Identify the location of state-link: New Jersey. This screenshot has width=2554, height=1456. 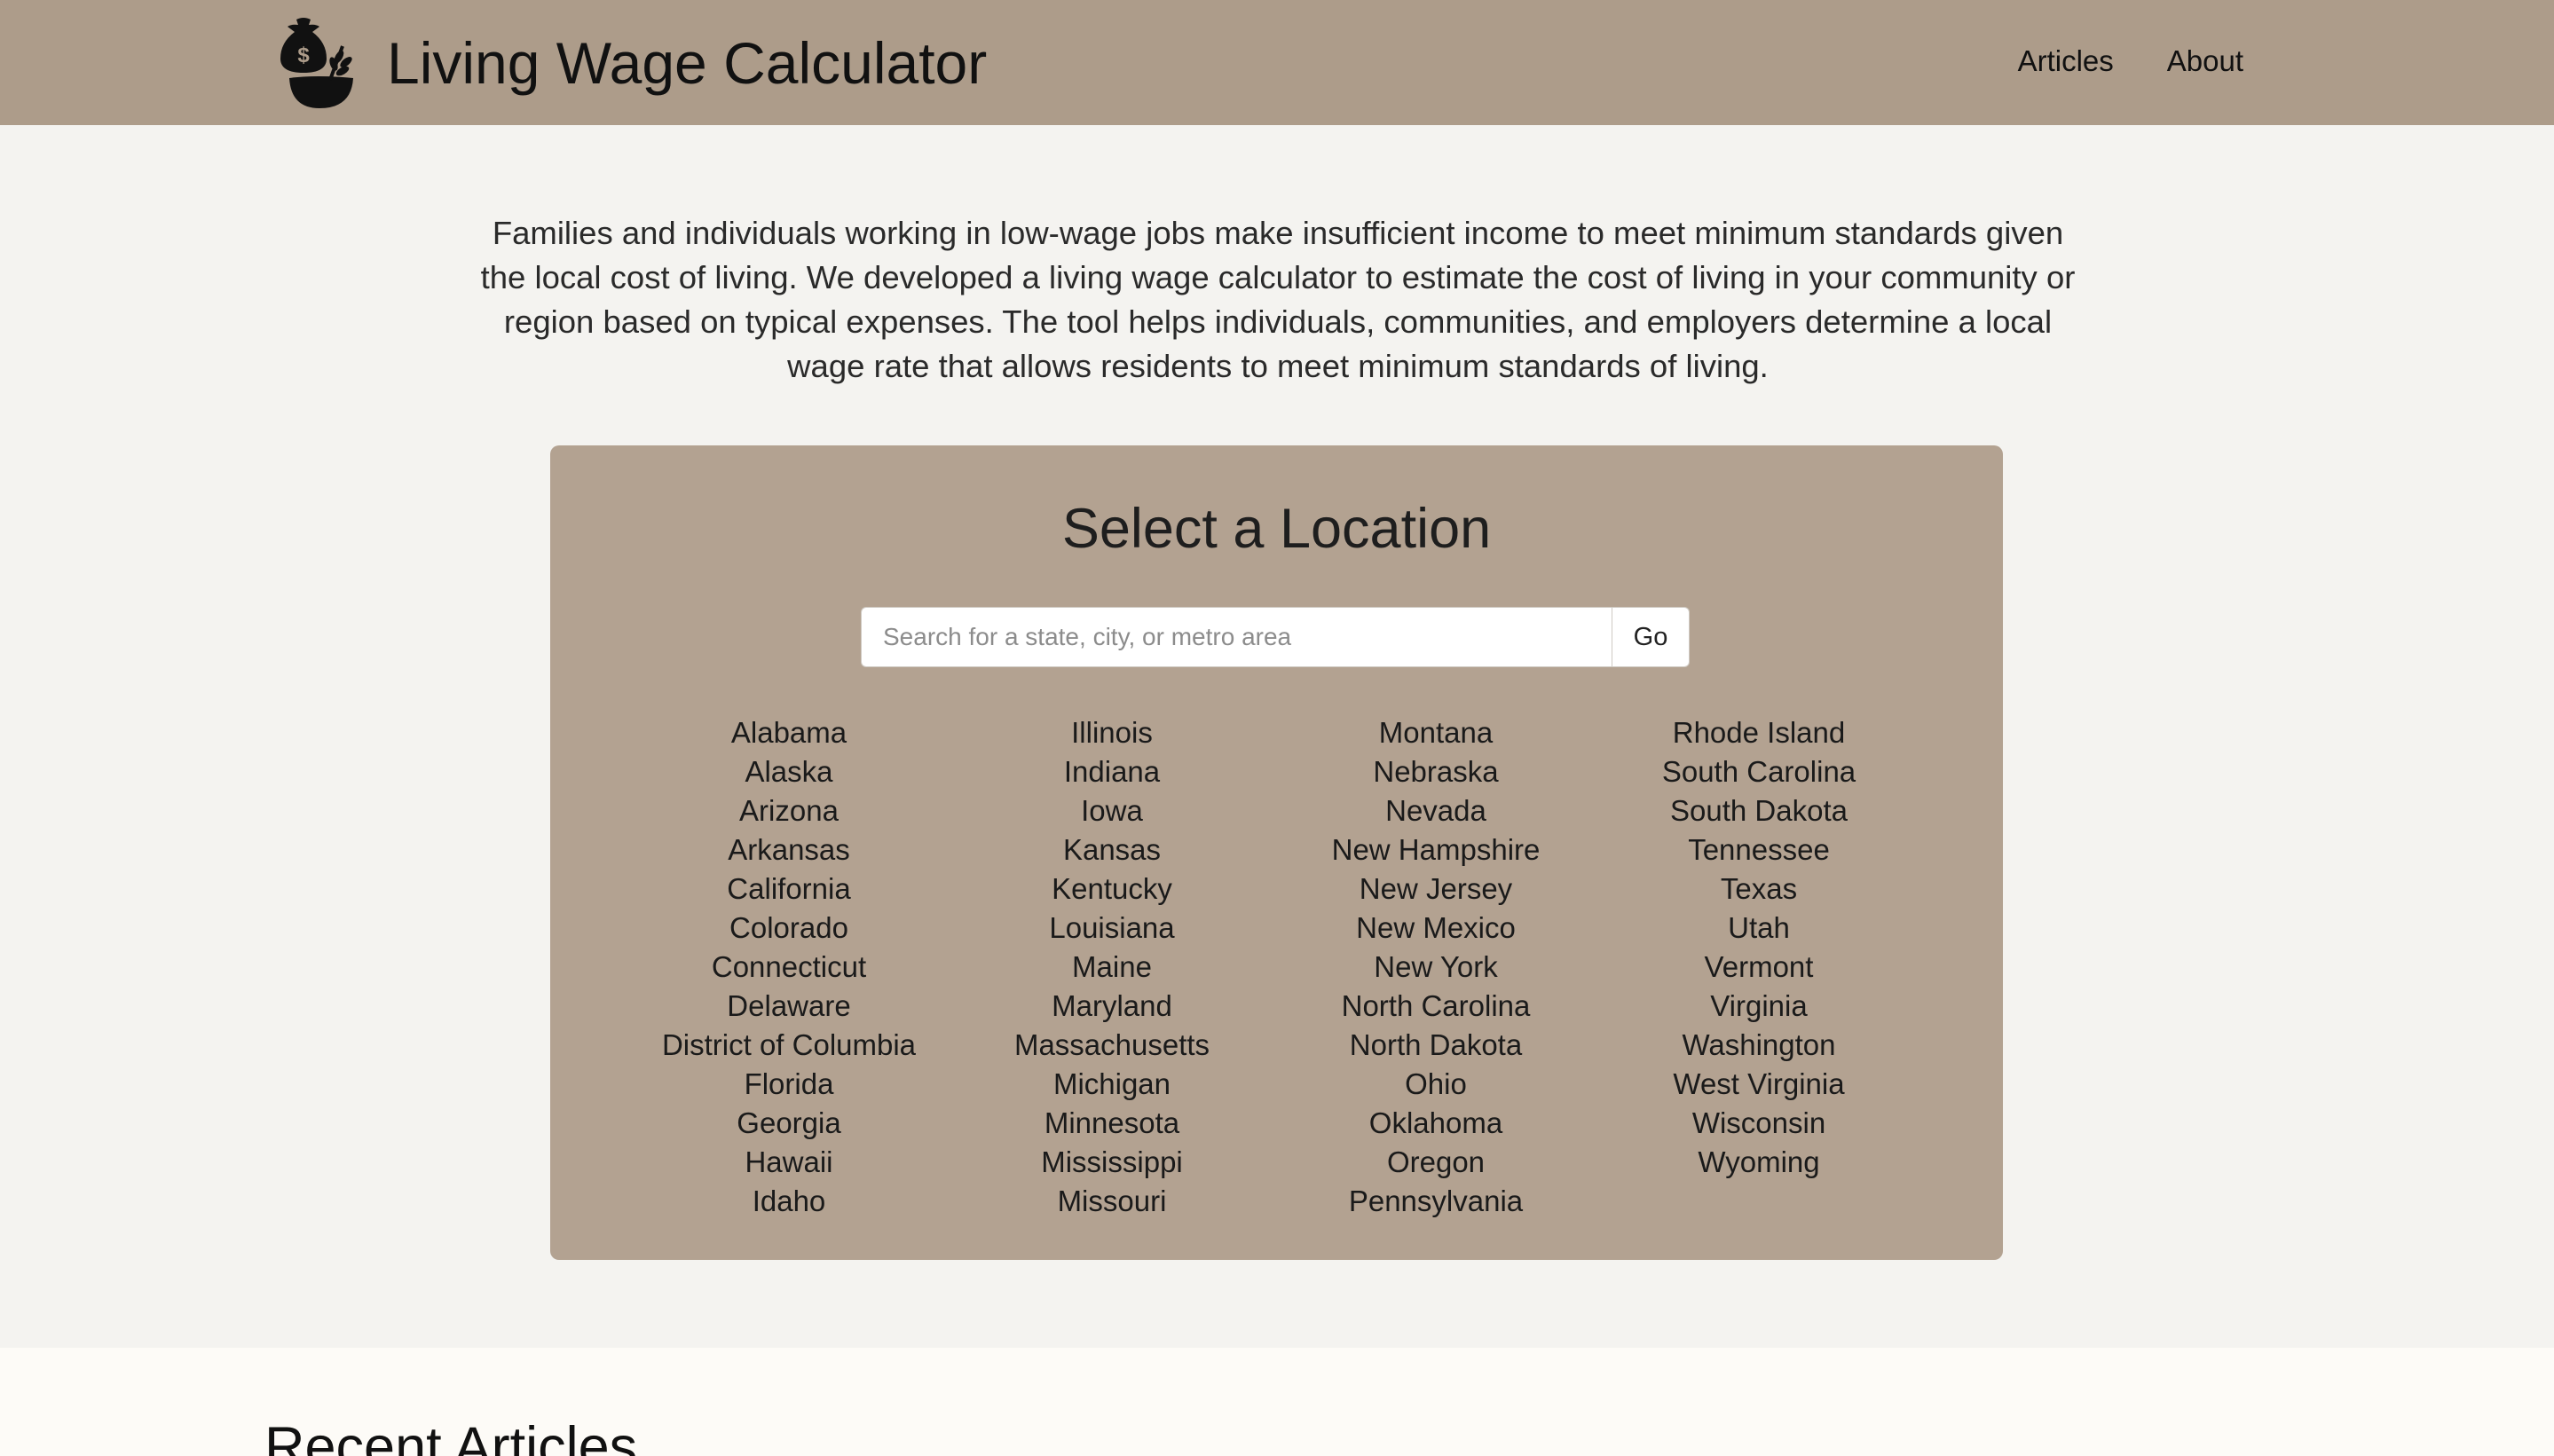
(1436, 889).